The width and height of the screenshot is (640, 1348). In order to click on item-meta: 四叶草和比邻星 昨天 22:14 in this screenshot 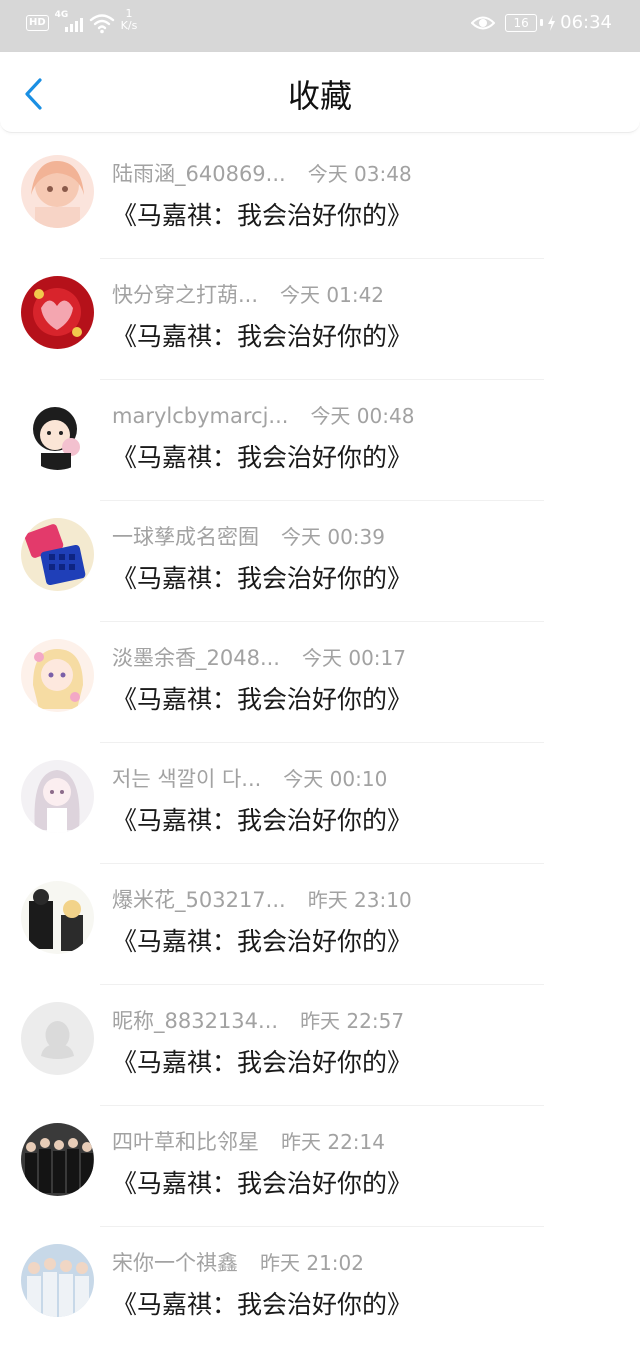, I will do `click(248, 1141)`.